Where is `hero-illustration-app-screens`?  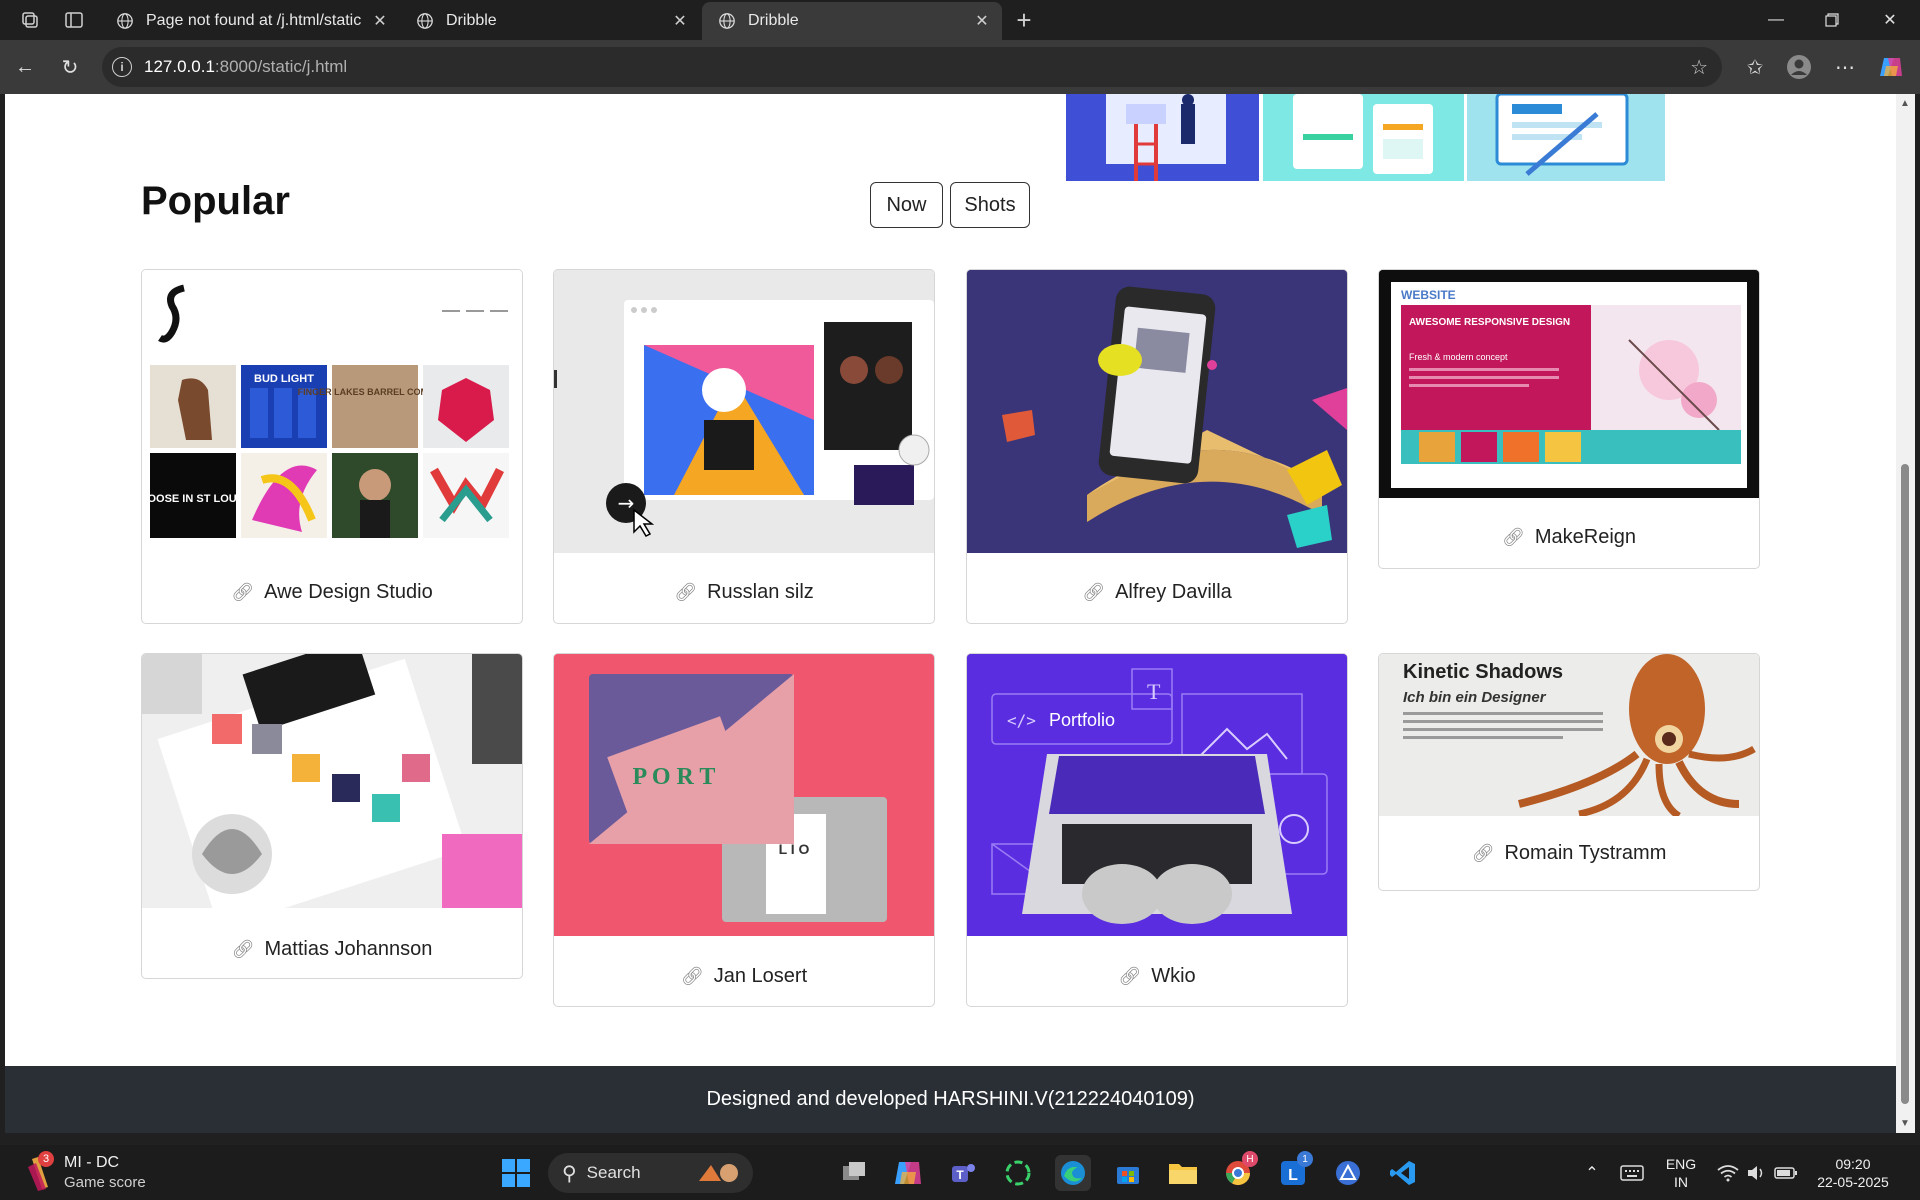
hero-illustration-app-screens is located at coordinates (1363, 137).